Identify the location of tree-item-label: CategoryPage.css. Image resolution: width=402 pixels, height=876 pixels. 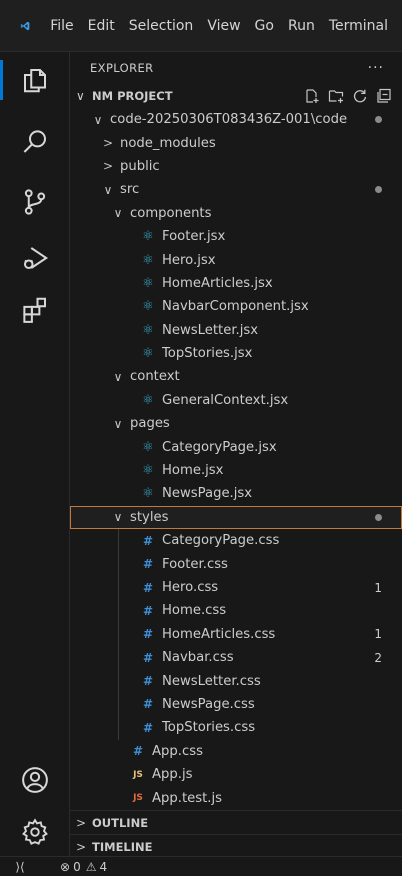
(221, 541).